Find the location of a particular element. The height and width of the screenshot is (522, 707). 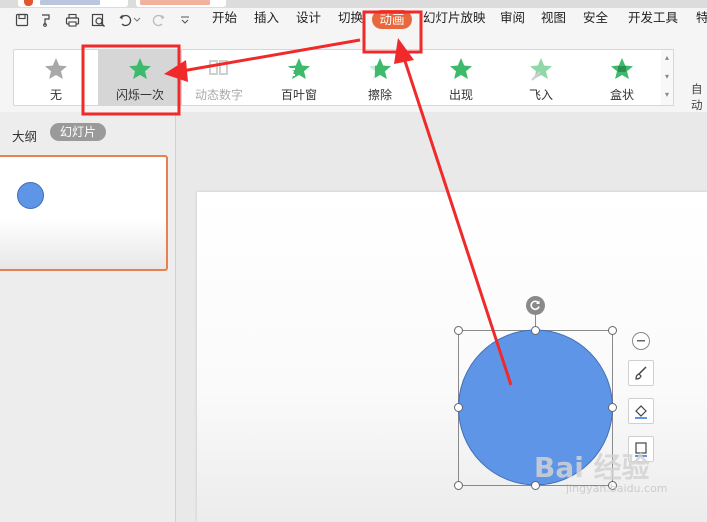

resize-handle-right is located at coordinates (612, 407).